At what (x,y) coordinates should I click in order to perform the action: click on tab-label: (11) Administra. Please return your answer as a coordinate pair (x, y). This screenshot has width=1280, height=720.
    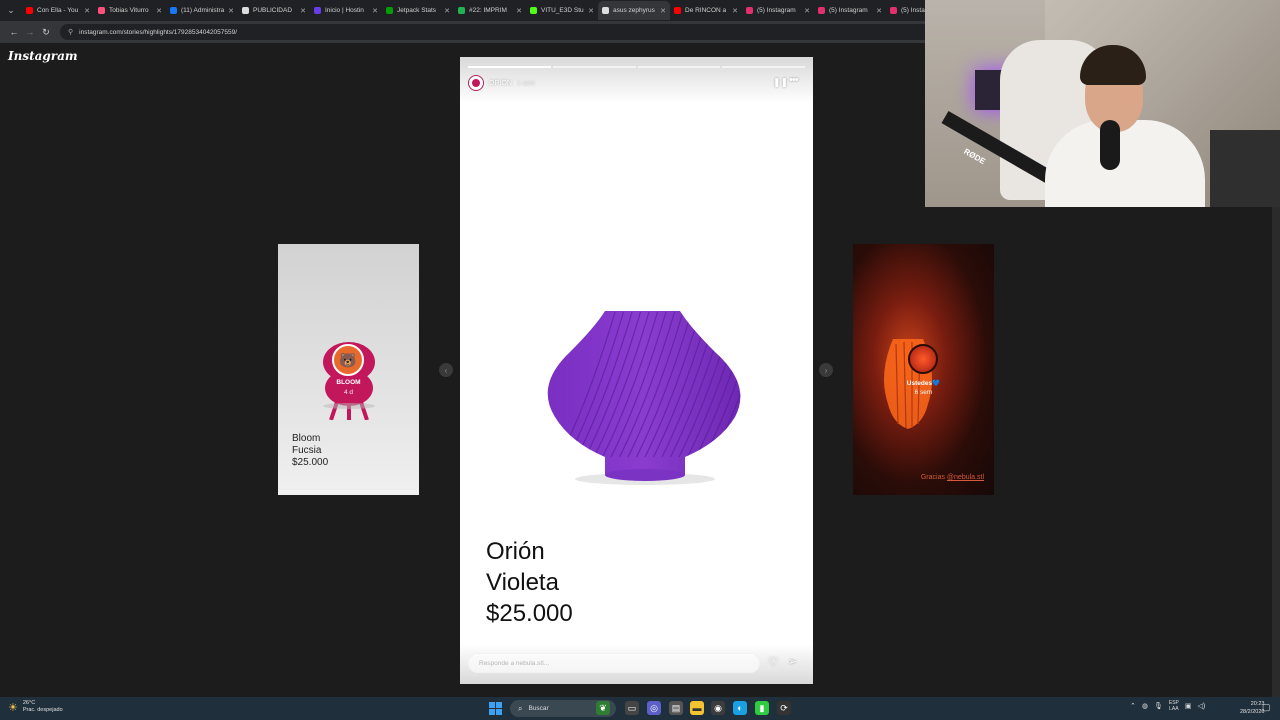
    Looking at the image, I should click on (203, 10).